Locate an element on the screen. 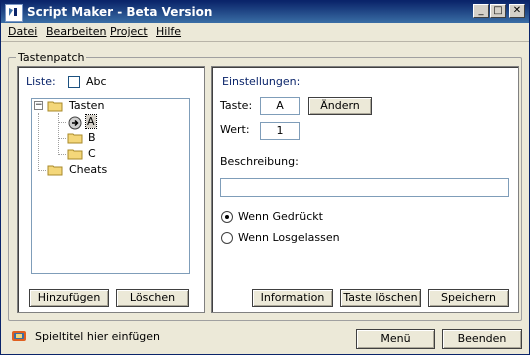 This screenshot has height=355, width=530. radio-released is located at coordinates (227, 238).